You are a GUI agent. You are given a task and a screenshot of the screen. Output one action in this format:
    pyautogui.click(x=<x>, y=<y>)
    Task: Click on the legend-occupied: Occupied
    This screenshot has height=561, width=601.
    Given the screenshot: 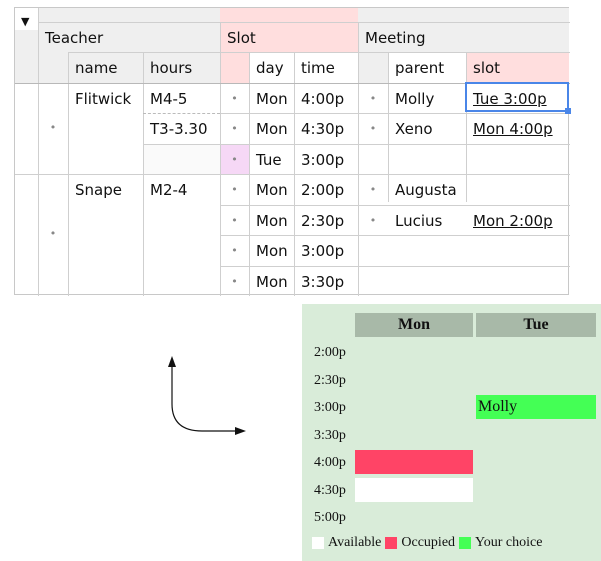 What is the action you would take?
    pyautogui.click(x=428, y=542)
    